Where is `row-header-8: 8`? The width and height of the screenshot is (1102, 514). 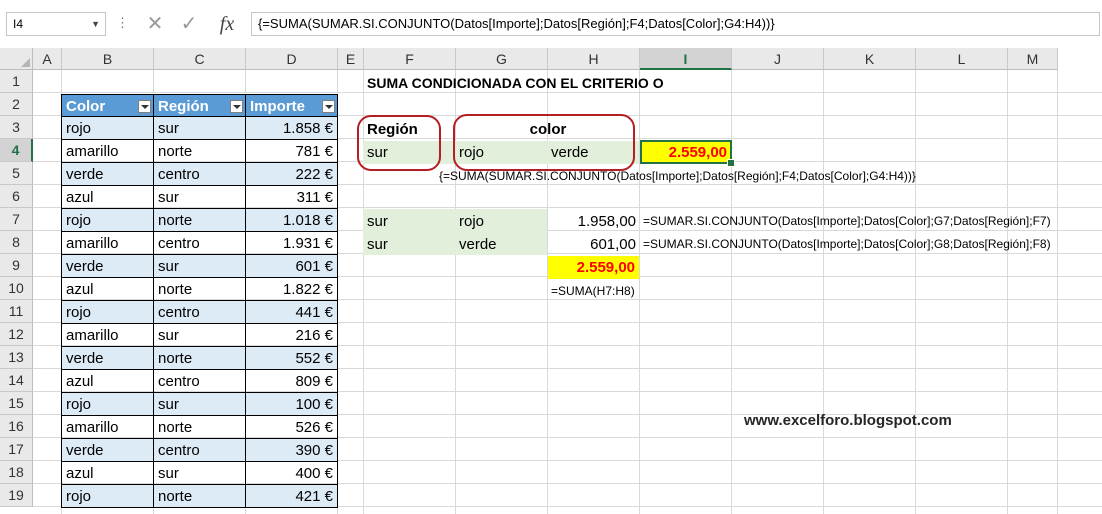
row-header-8: 8 is located at coordinates (16, 242).